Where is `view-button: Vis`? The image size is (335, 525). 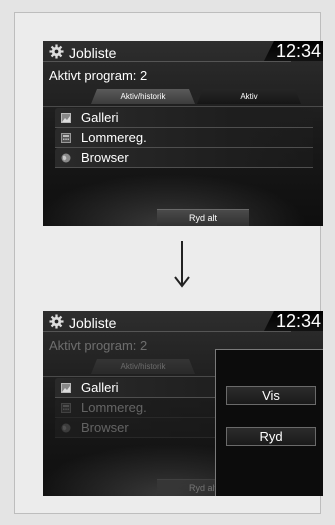 view-button: Vis is located at coordinates (271, 395).